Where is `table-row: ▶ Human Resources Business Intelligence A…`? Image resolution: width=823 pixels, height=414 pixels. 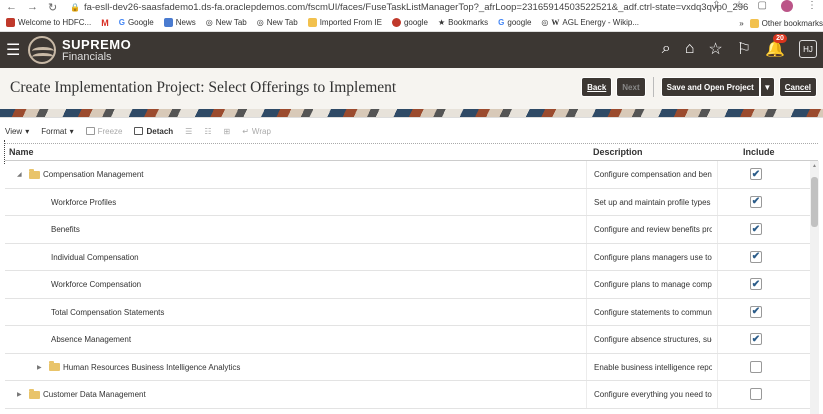 table-row: ▶ Human Resources Business Intelligence A… is located at coordinates (411, 367).